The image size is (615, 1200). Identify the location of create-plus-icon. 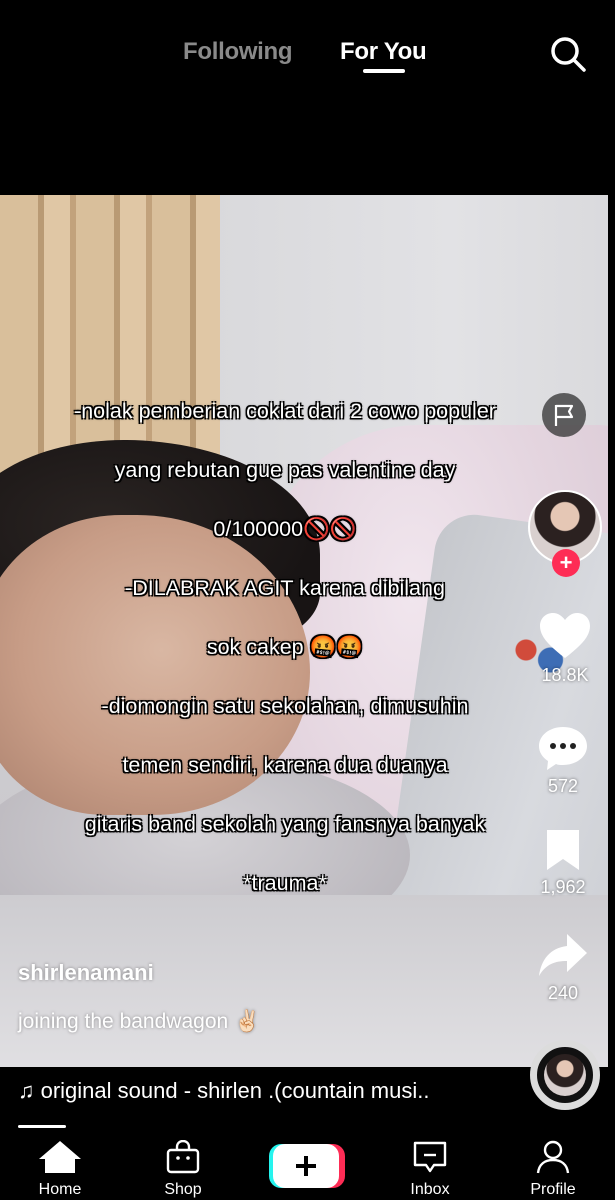
(307, 1166).